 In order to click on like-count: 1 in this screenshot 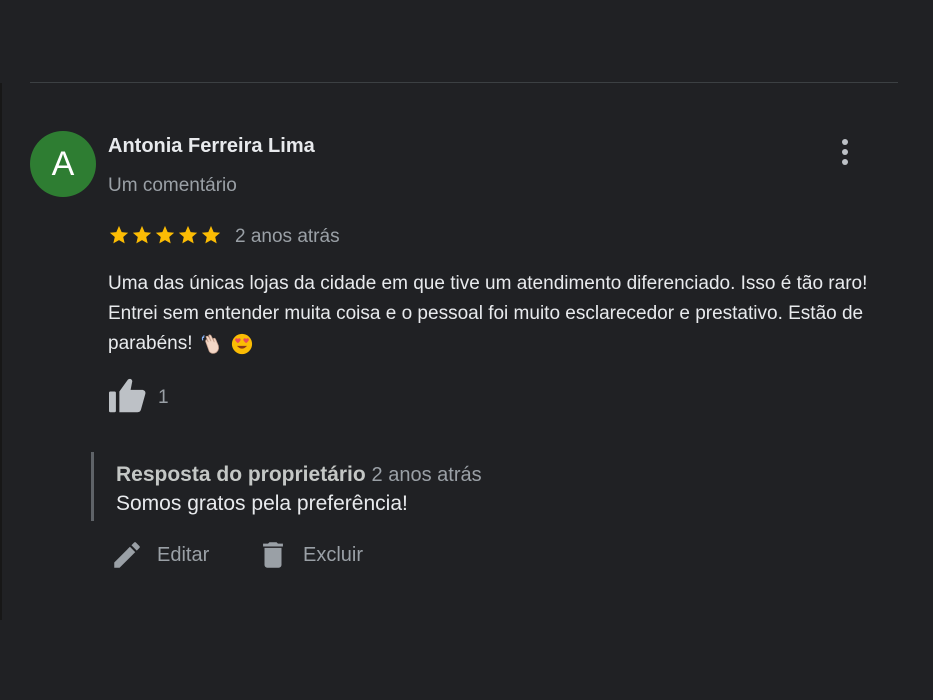, I will do `click(163, 397)`.